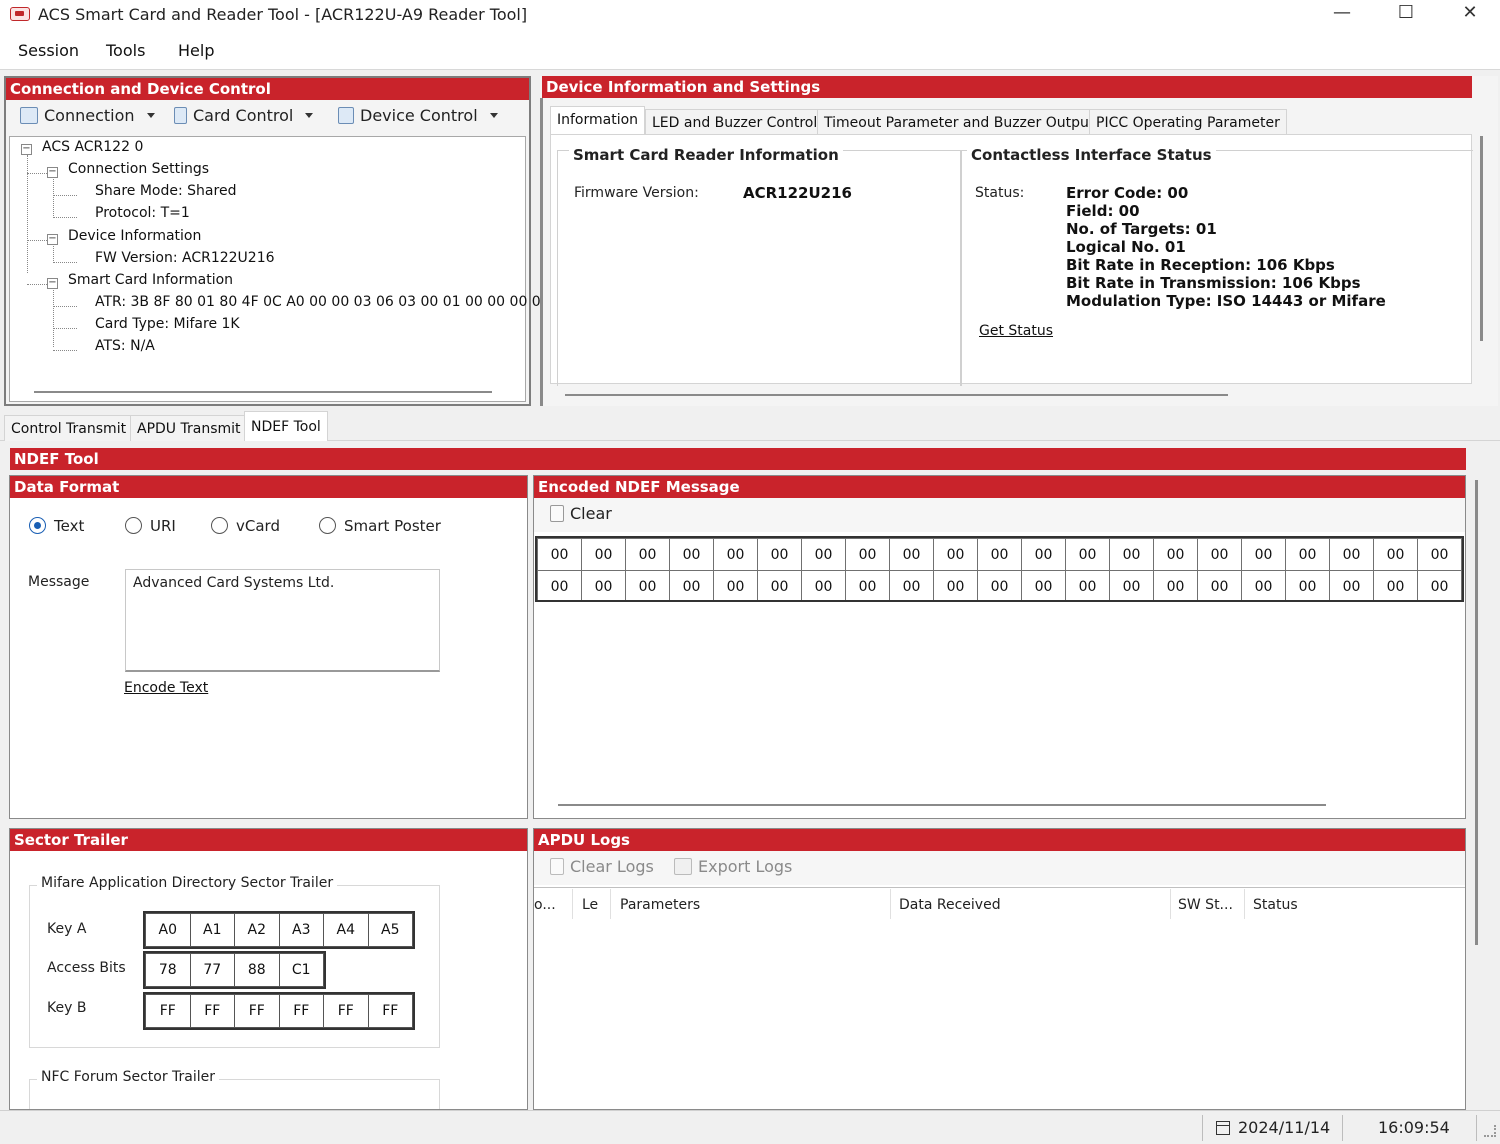 This screenshot has width=1500, height=1144. Describe the element at coordinates (257, 930) in the screenshot. I see `key-a-cell: A2` at that location.